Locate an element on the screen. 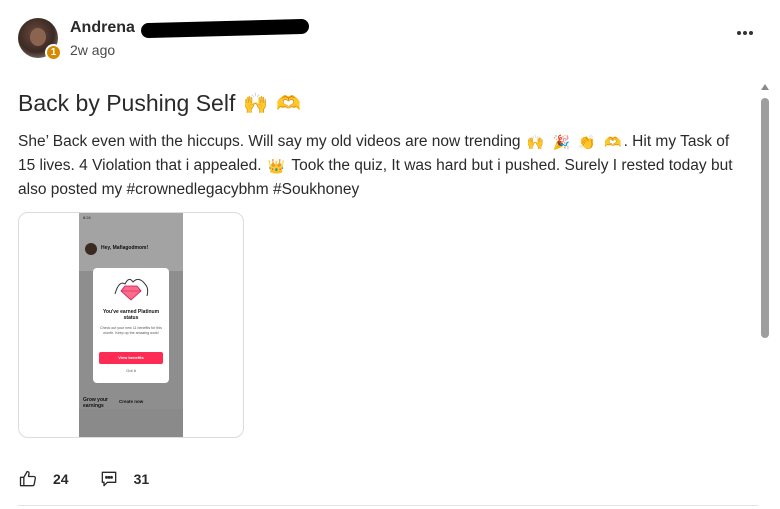 This screenshot has height=509, width=780. crown-emoji: 👑 is located at coordinates (276, 166).